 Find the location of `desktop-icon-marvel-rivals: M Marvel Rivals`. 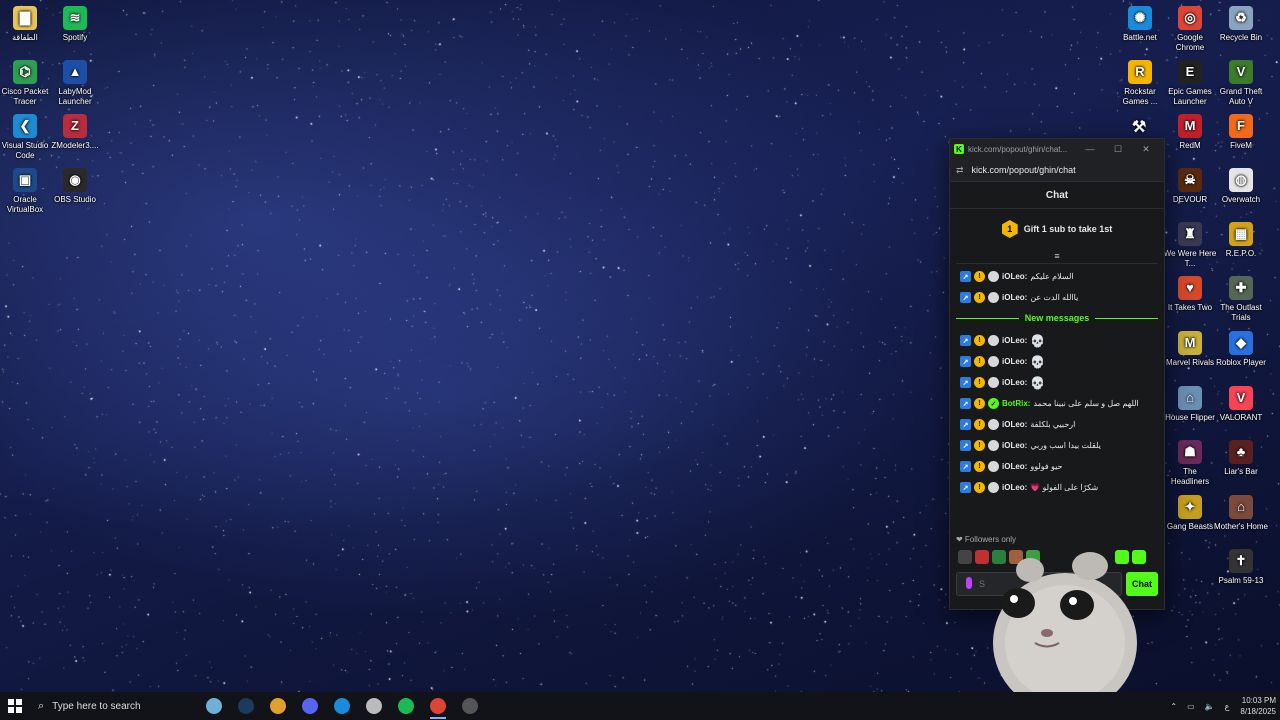

desktop-icon-marvel-rivals: M Marvel Rivals is located at coordinates (1190, 349).